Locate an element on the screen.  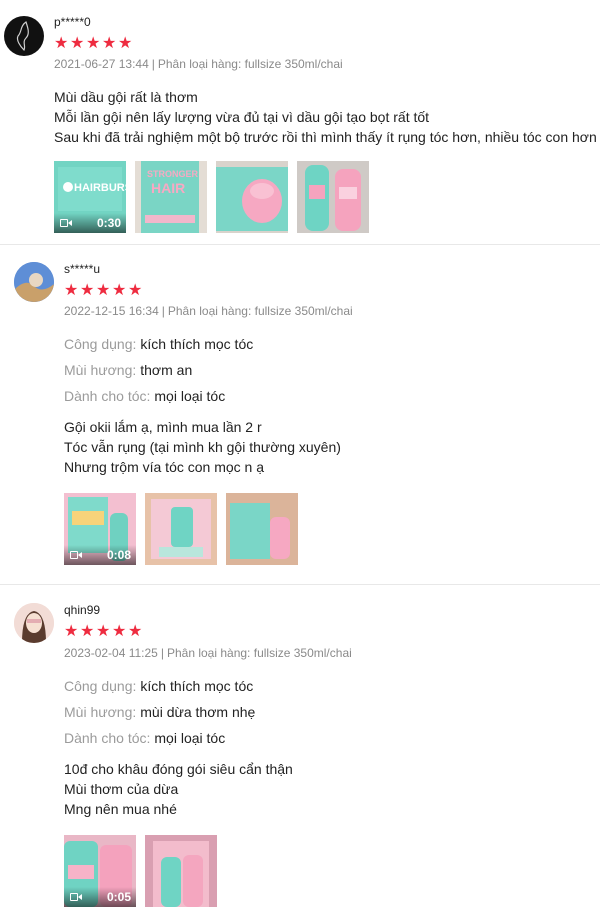
review-image-thumbnail: STRONGER HAIR is located at coordinates (171, 197).